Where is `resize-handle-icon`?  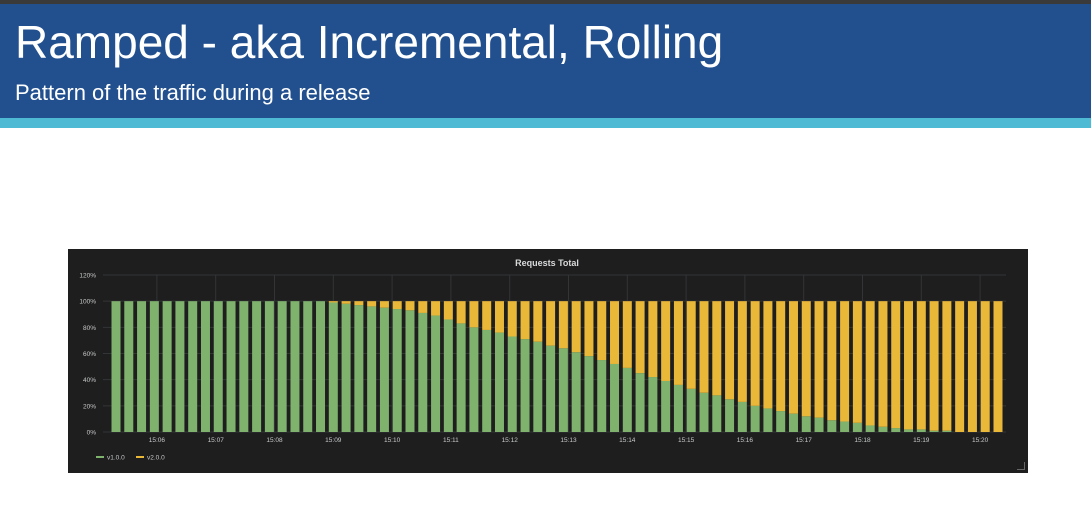 resize-handle-icon is located at coordinates (1021, 466).